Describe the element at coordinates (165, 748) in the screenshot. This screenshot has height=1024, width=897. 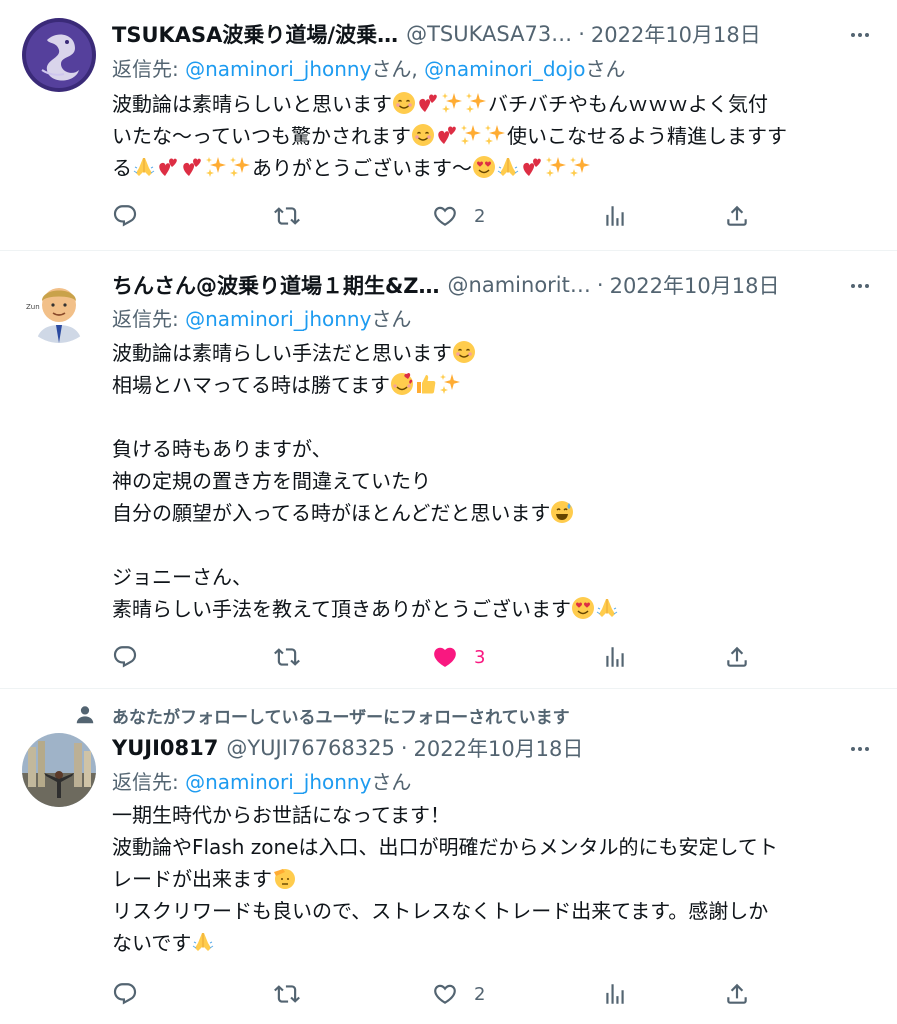
I see `author-name: YUJI0817` at that location.